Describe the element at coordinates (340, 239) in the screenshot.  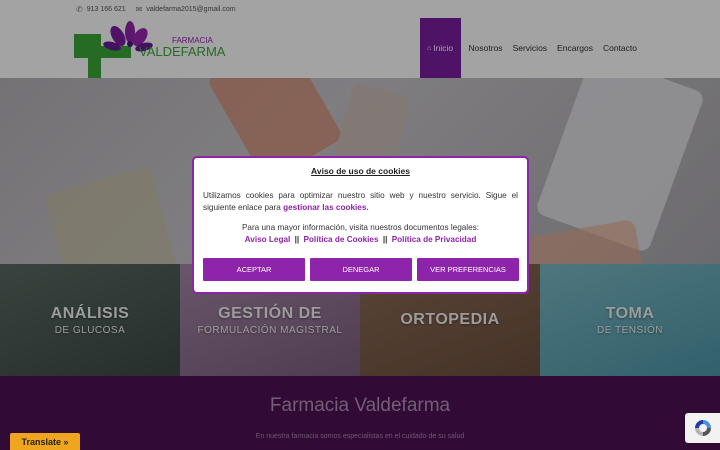
I see `cookie-policy-link: Política de Cookies` at that location.